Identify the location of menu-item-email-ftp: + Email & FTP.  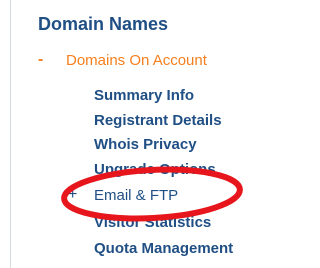
(123, 195).